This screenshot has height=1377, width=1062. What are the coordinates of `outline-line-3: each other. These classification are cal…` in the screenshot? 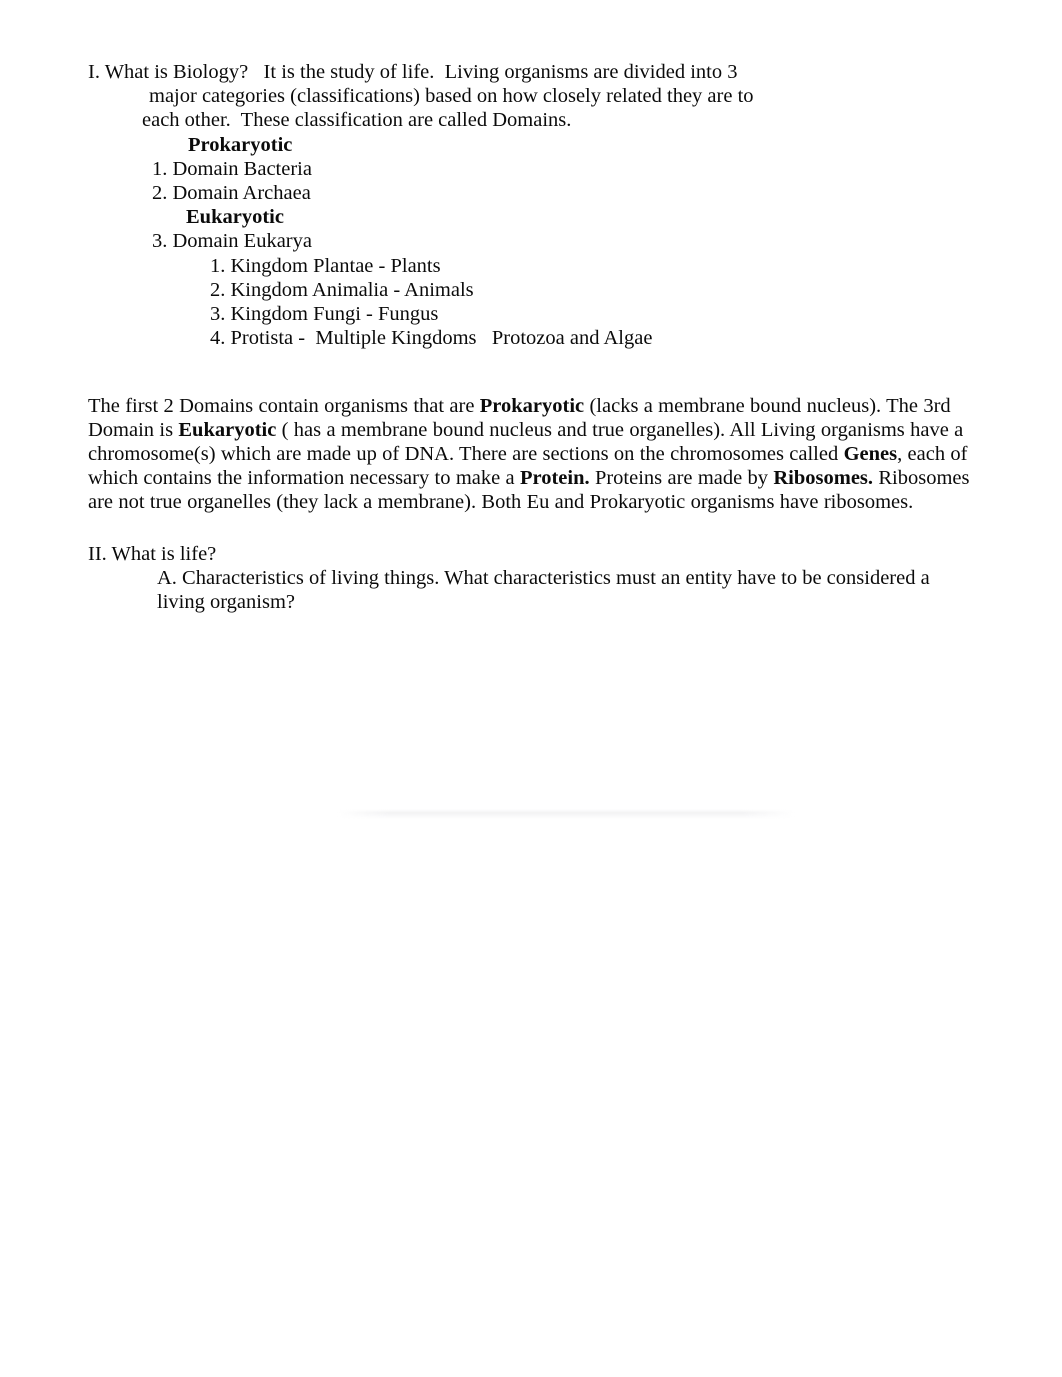 It's located at (357, 120).